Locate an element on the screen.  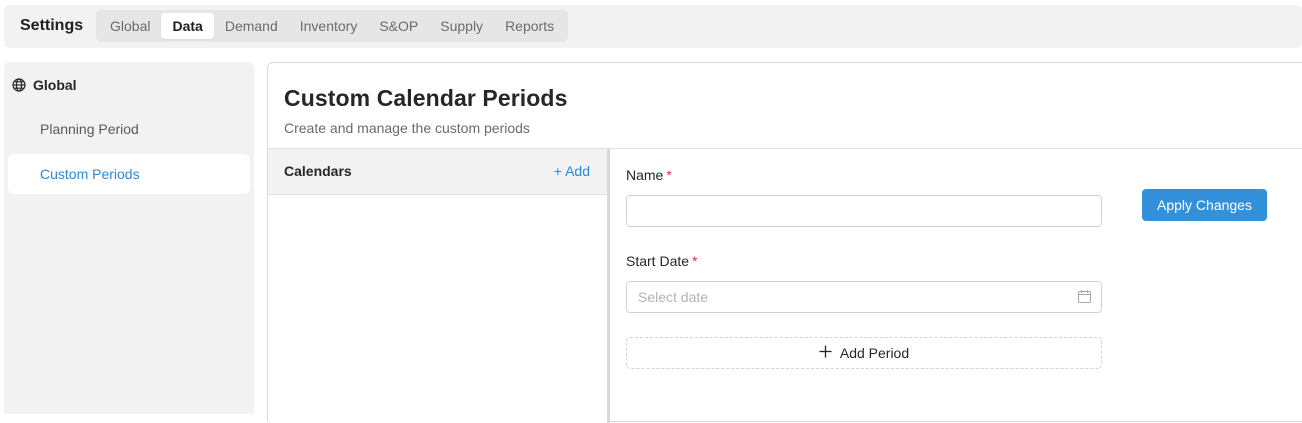
tab-supply: Supply is located at coordinates (461, 26).